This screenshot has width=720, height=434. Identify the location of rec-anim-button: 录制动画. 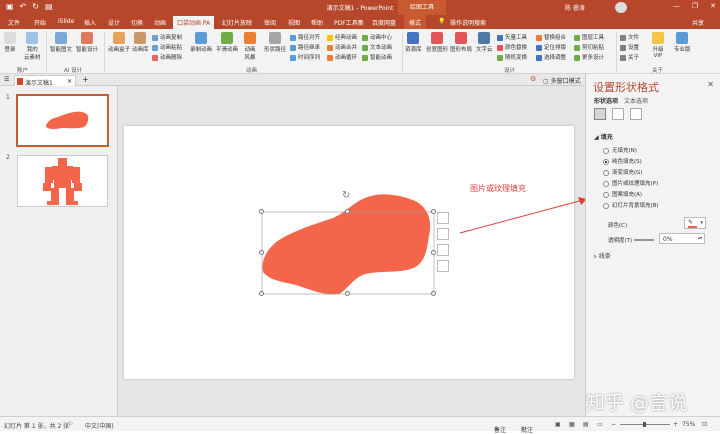
(201, 42).